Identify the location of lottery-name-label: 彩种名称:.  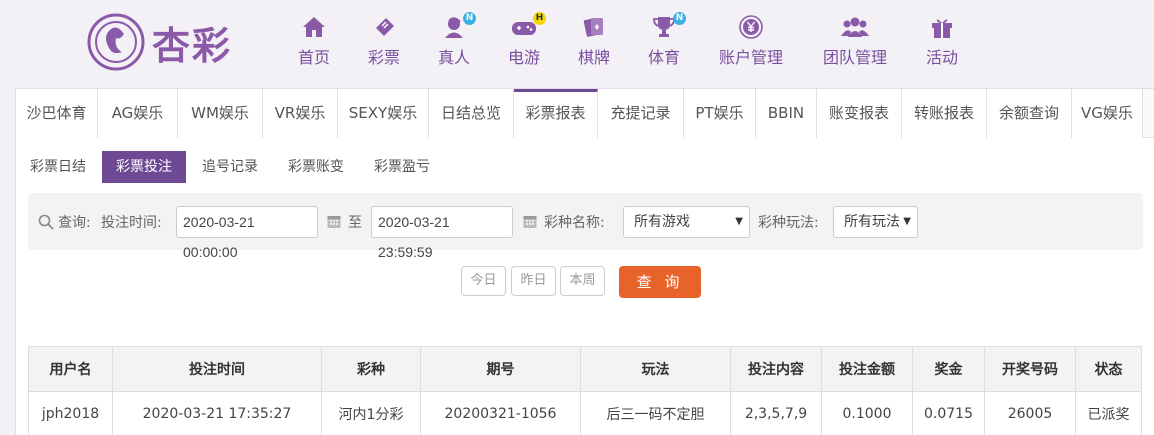
(574, 222).